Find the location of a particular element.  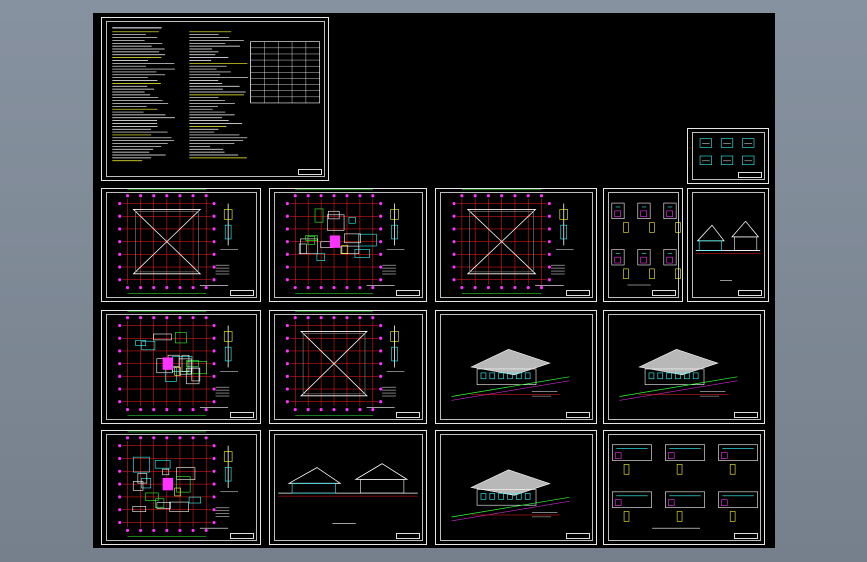

drawing-sheet-plan-a is located at coordinates (181, 245).